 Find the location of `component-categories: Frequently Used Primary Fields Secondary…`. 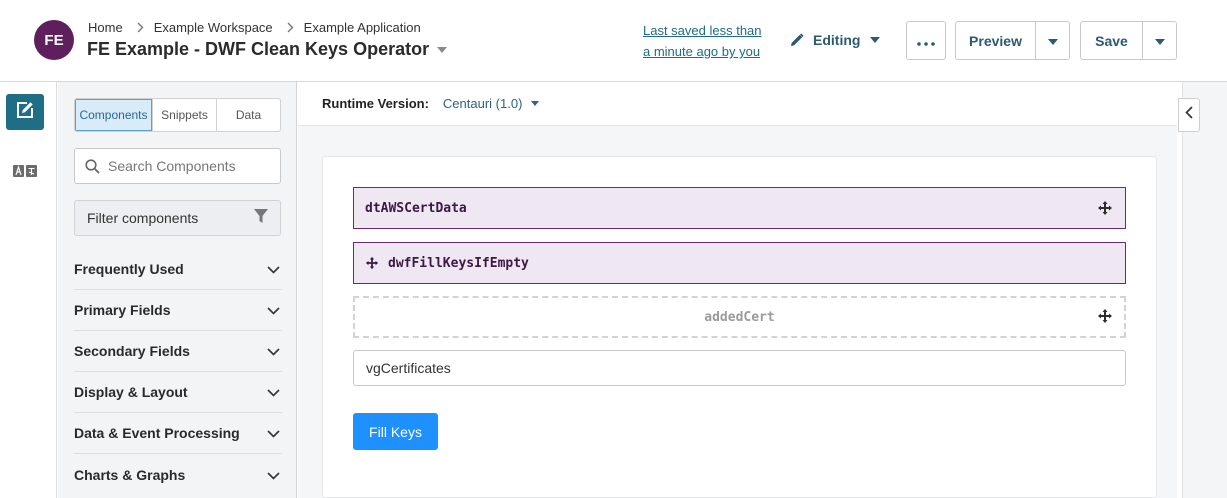

component-categories: Frequently Used Primary Fields Secondary… is located at coordinates (178, 372).